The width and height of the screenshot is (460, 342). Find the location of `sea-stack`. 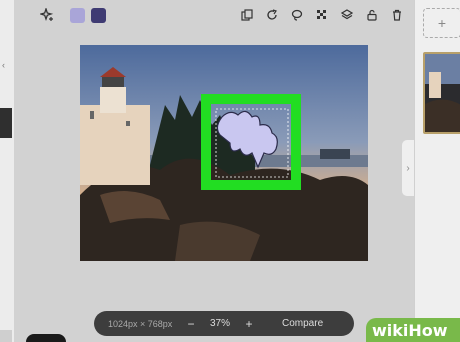

sea-stack is located at coordinates (335, 154).